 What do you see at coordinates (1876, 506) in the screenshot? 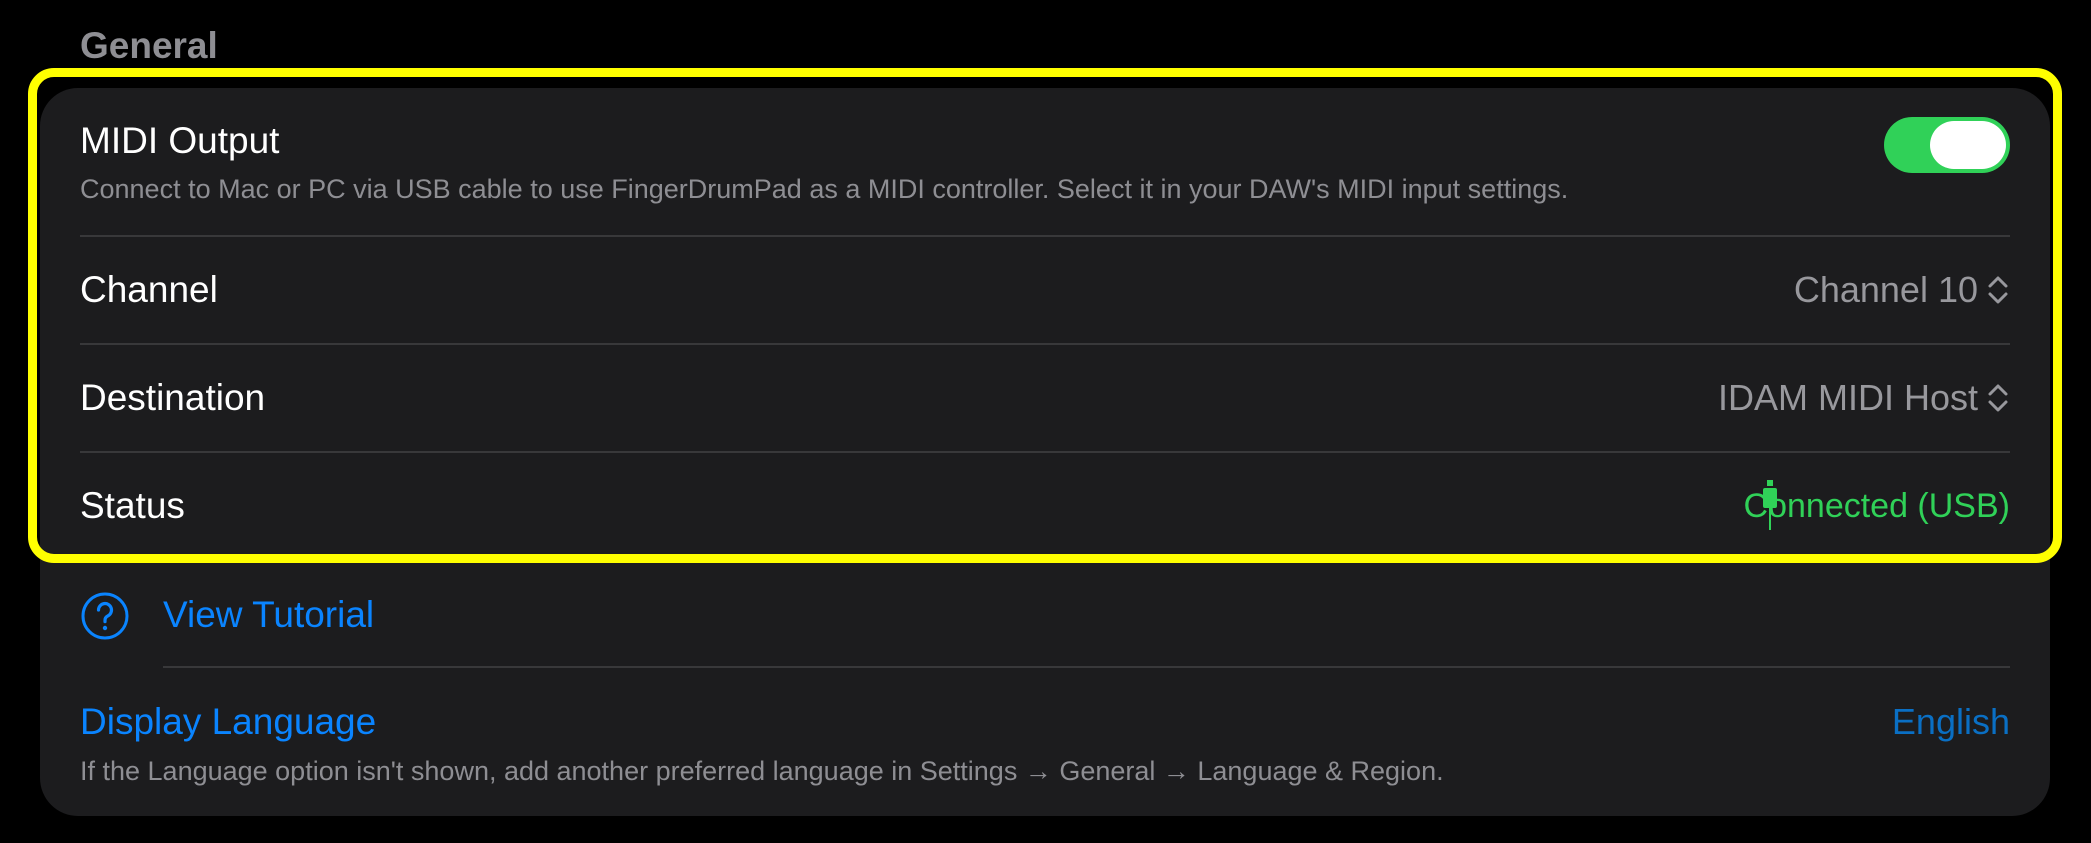
I see `status-value: Connected (USB)` at bounding box center [1876, 506].